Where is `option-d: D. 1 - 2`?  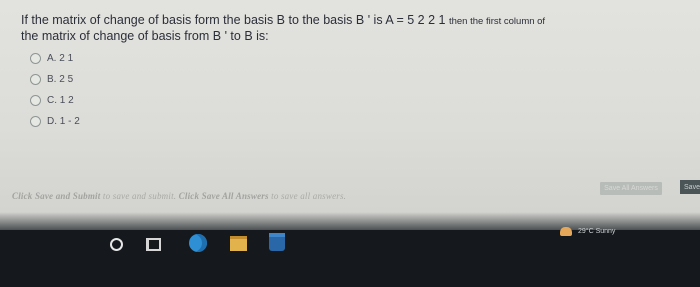
option-d: D. 1 - 2 is located at coordinates (55, 121).